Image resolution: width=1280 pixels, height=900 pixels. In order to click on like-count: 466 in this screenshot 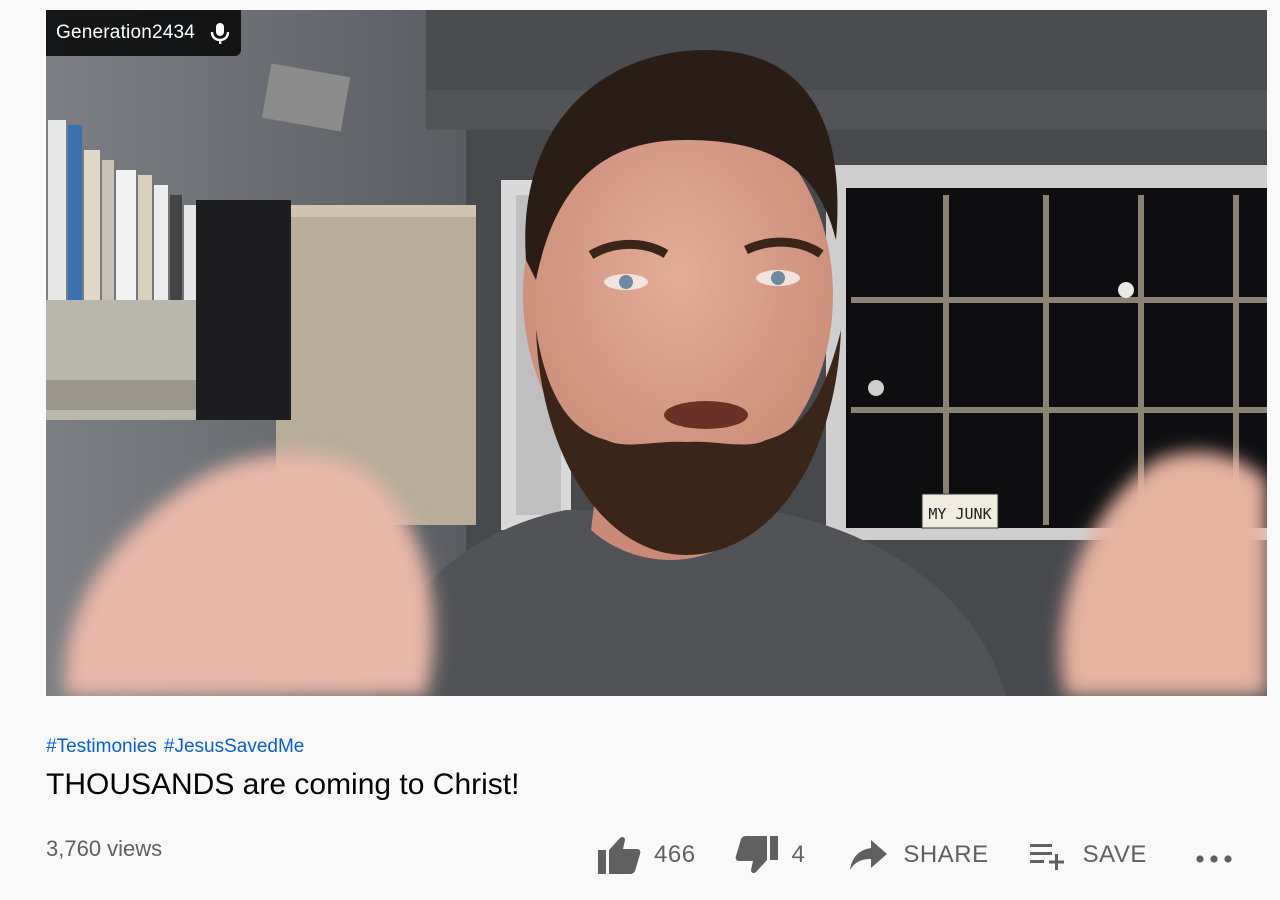, I will do `click(675, 854)`.